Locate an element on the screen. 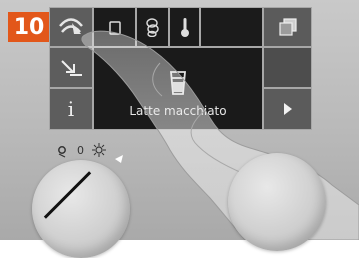 The image size is (359, 258). thermometer-icon is located at coordinates (184, 27).